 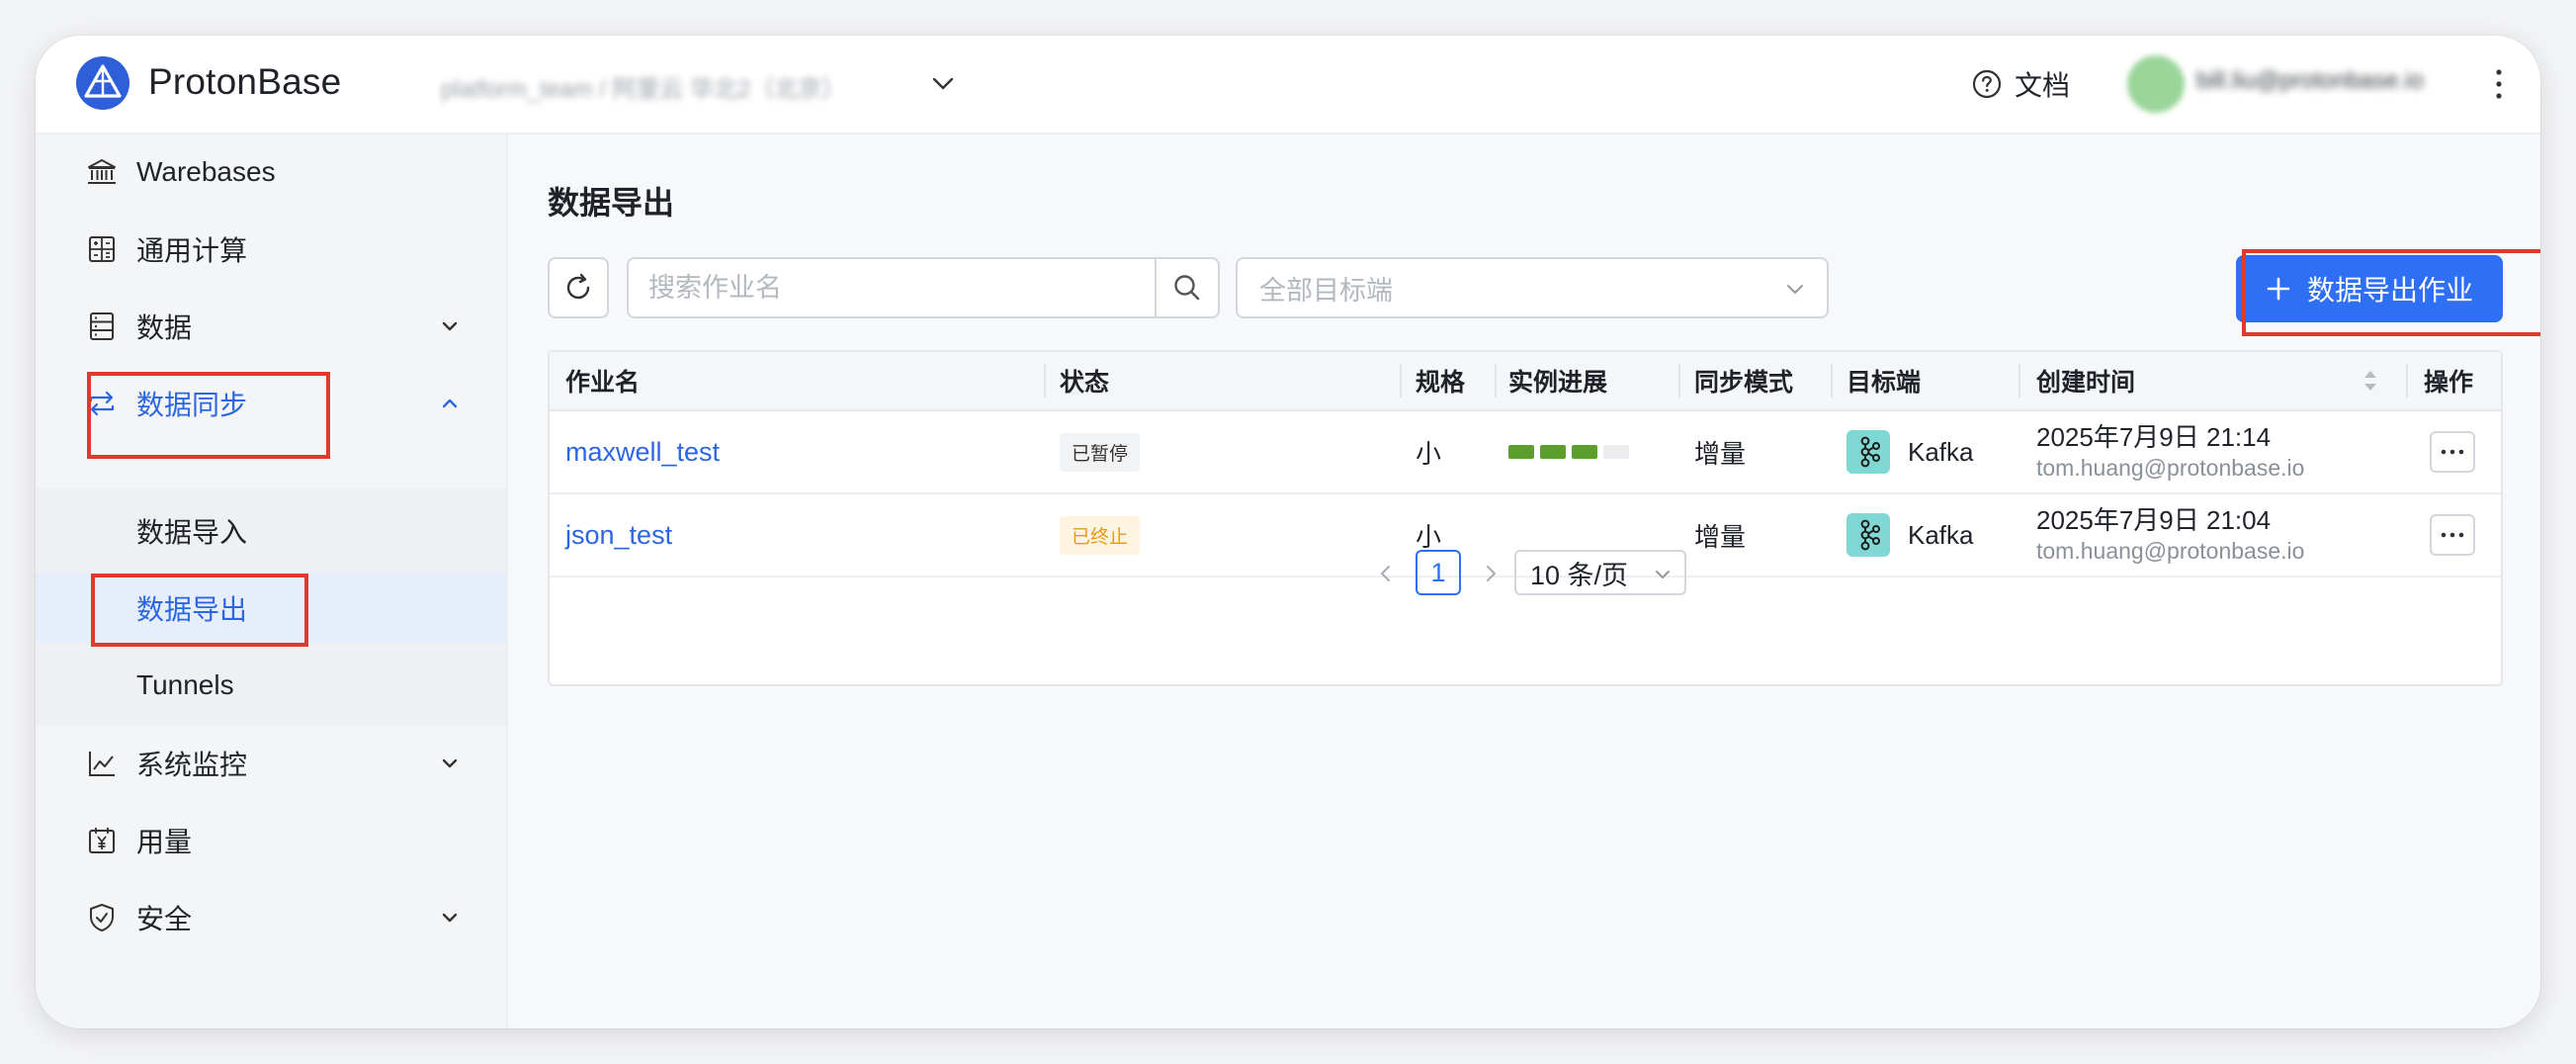 I want to click on column-header-actions: 操作, so click(x=2449, y=383).